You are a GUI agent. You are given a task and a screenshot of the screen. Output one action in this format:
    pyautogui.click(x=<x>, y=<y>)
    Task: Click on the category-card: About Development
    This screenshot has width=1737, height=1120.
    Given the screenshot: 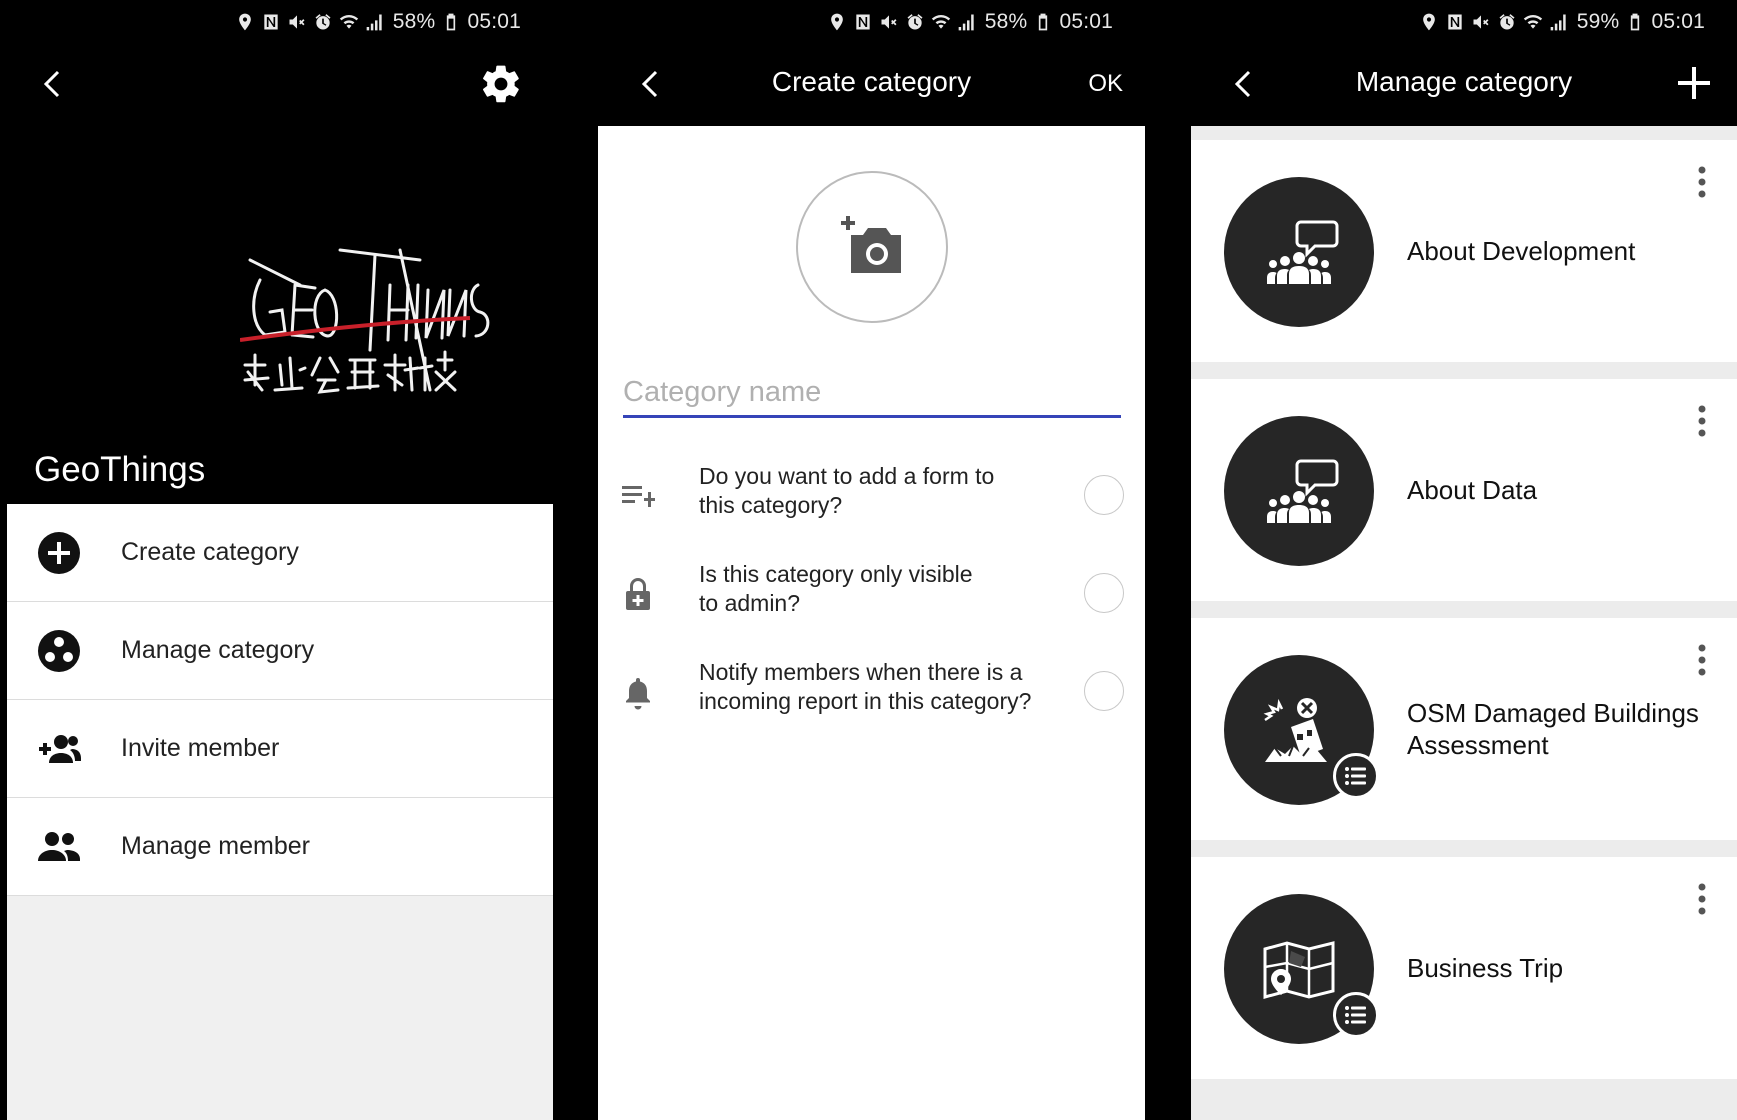 What is the action you would take?
    pyautogui.click(x=1464, y=251)
    